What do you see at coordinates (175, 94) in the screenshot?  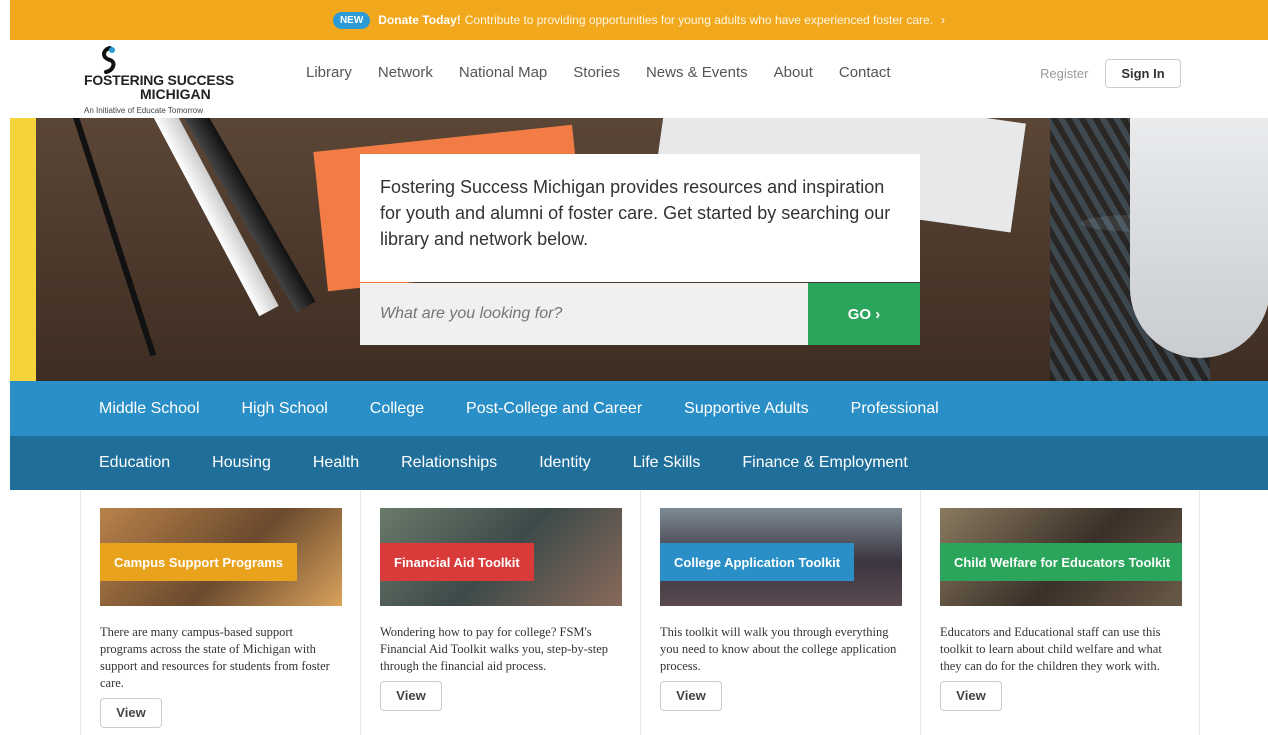 I see `logo-line2: MICHIGAN` at bounding box center [175, 94].